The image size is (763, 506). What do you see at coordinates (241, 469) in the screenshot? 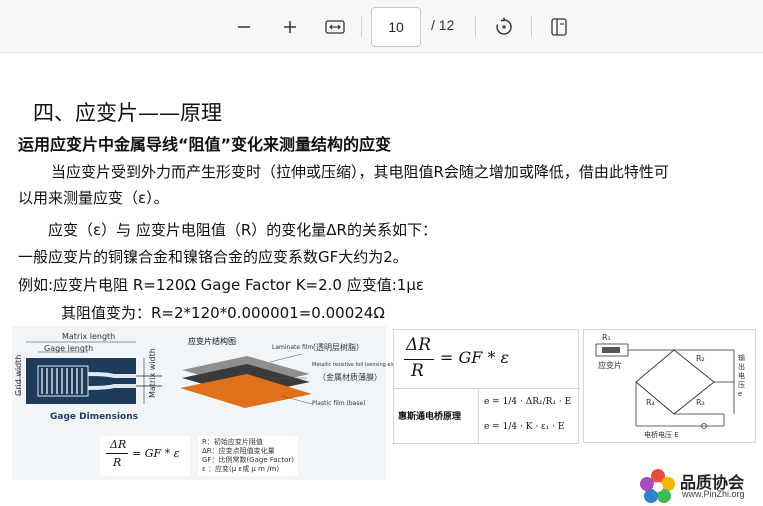
I see `legend-line: ε ：应变(μ ε或 μ m /m)` at bounding box center [241, 469].